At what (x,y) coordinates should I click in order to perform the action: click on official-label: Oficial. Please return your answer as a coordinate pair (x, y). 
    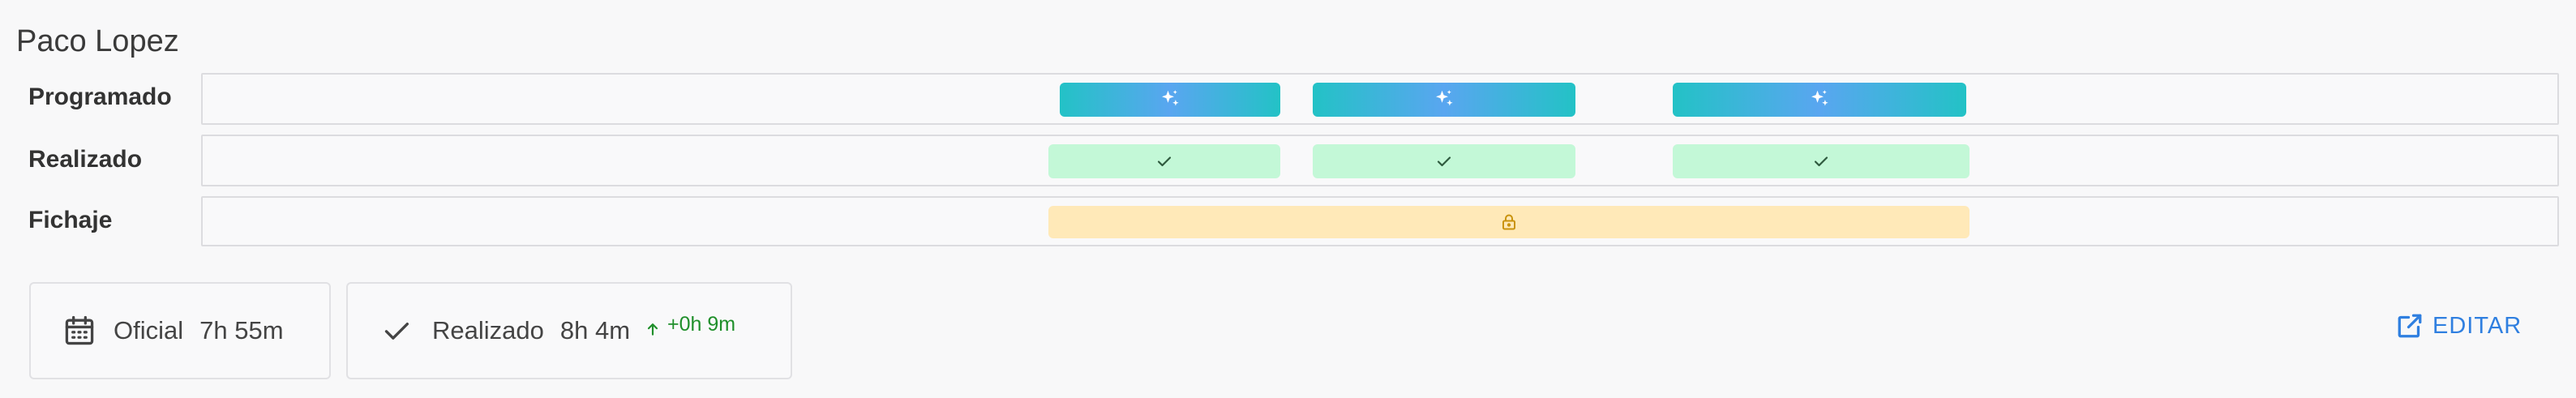
    Looking at the image, I should click on (149, 330).